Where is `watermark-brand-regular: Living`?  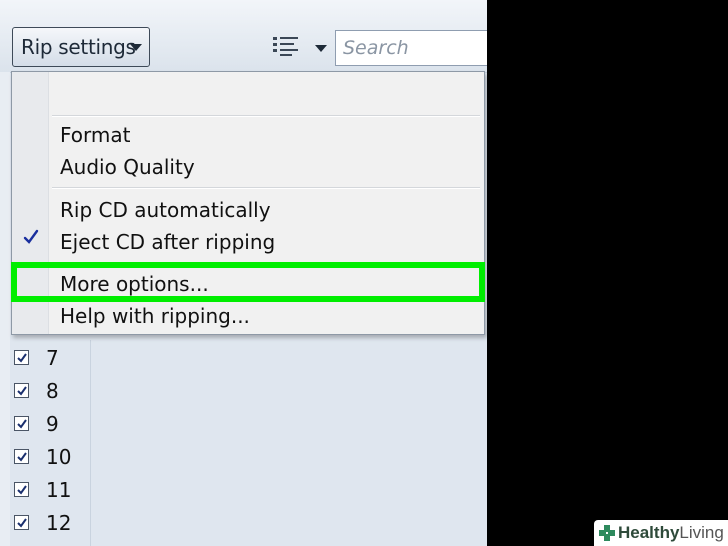 watermark-brand-regular: Living is located at coordinates (701, 532).